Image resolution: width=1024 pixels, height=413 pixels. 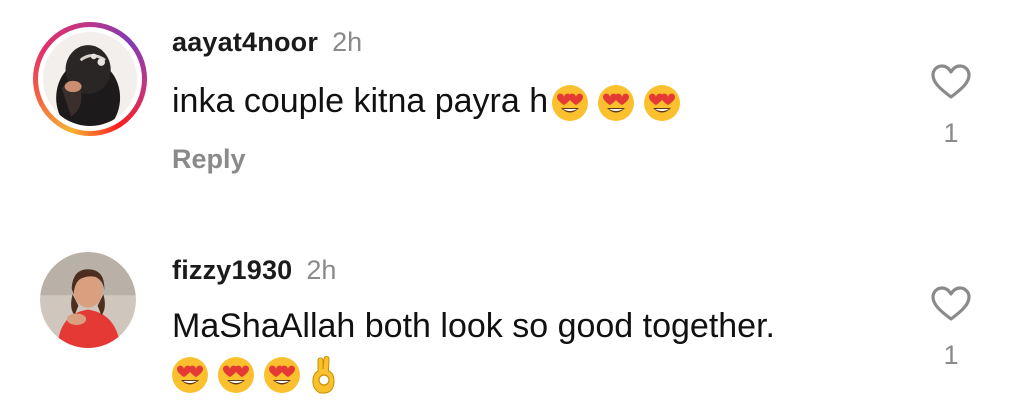 I want to click on comment-username: aayat4noor, so click(x=245, y=42).